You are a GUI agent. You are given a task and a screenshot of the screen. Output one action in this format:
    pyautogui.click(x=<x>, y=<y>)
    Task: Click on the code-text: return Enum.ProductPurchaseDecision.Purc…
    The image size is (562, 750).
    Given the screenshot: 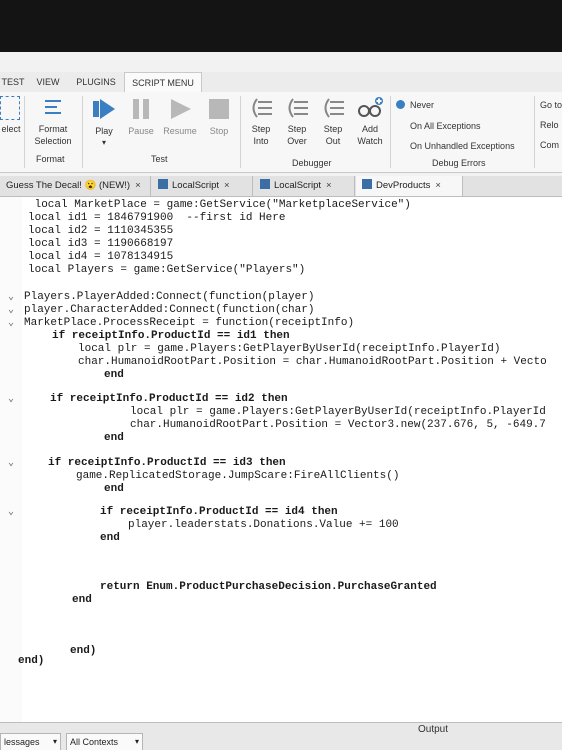 What is the action you would take?
    pyautogui.click(x=268, y=587)
    